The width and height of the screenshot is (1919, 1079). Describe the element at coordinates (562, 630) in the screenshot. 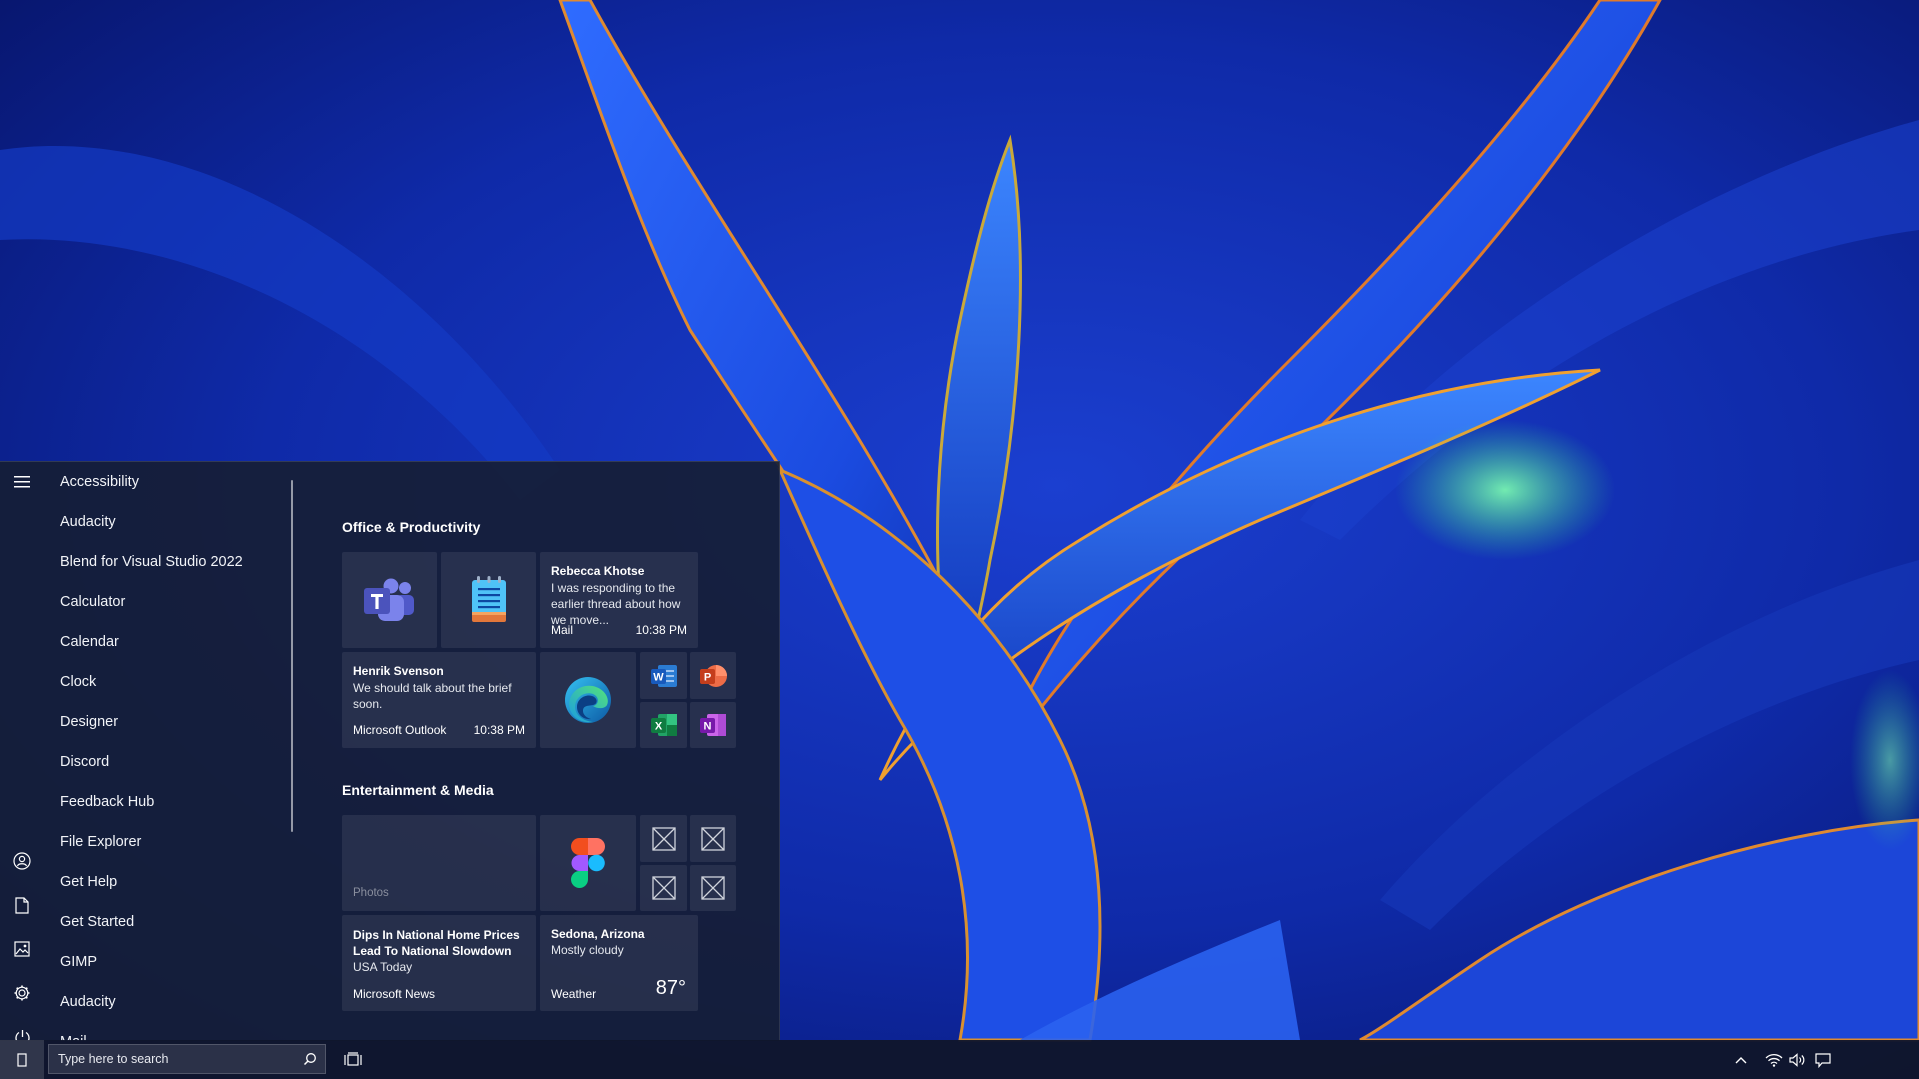

I see `mail-app-name: Mail` at that location.